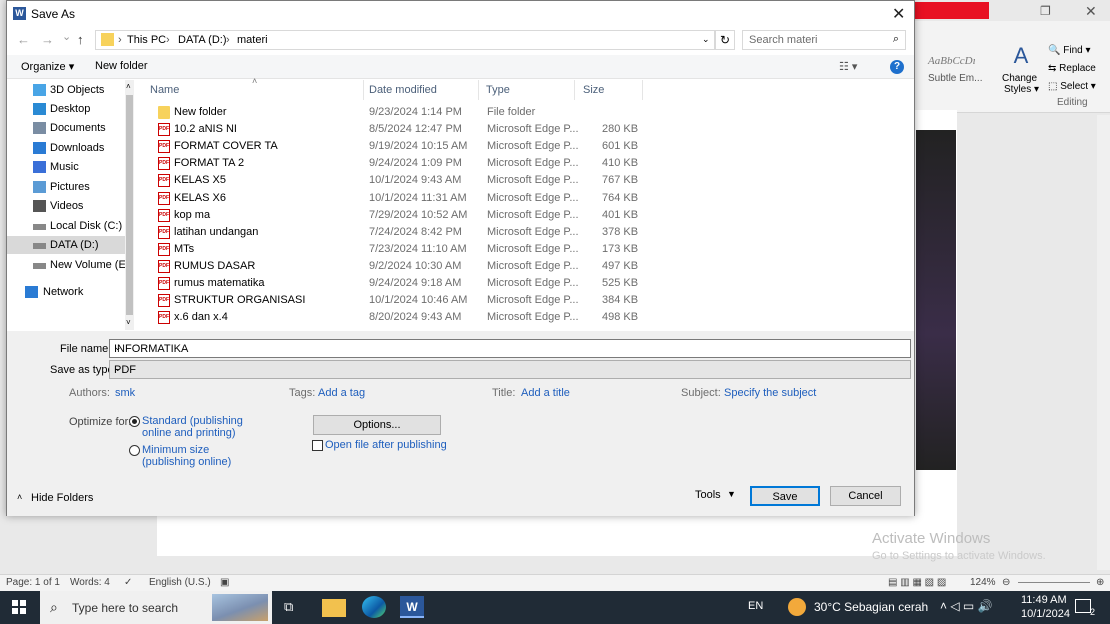  I want to click on sidebar-item: Pictures, so click(66, 187).